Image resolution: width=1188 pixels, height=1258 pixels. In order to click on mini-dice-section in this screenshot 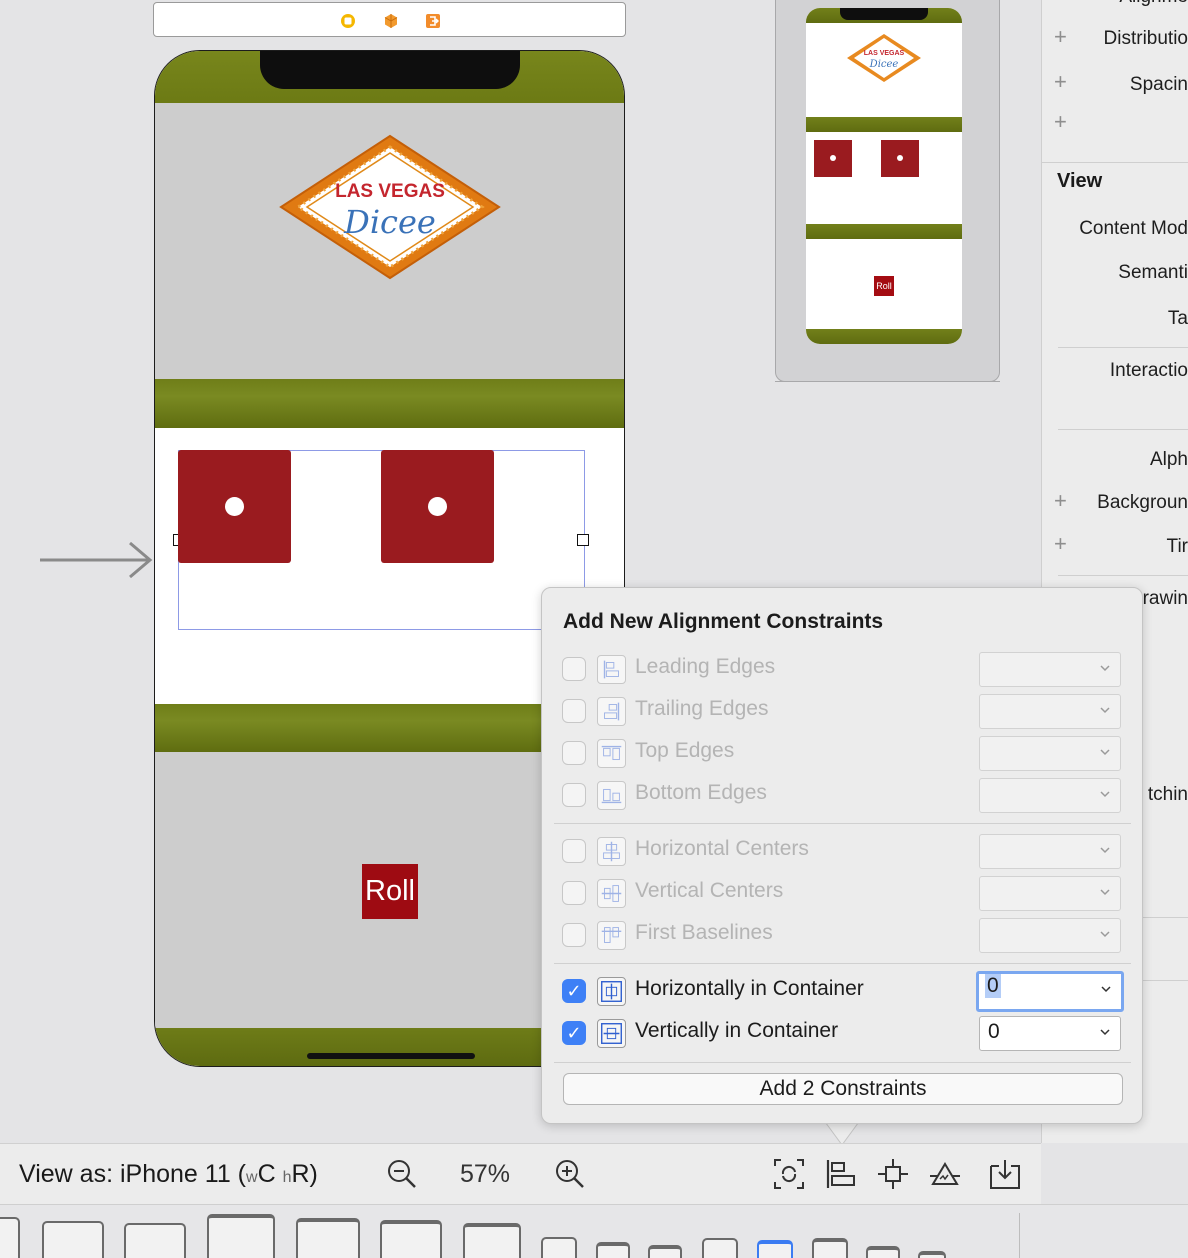, I will do `click(884, 178)`.